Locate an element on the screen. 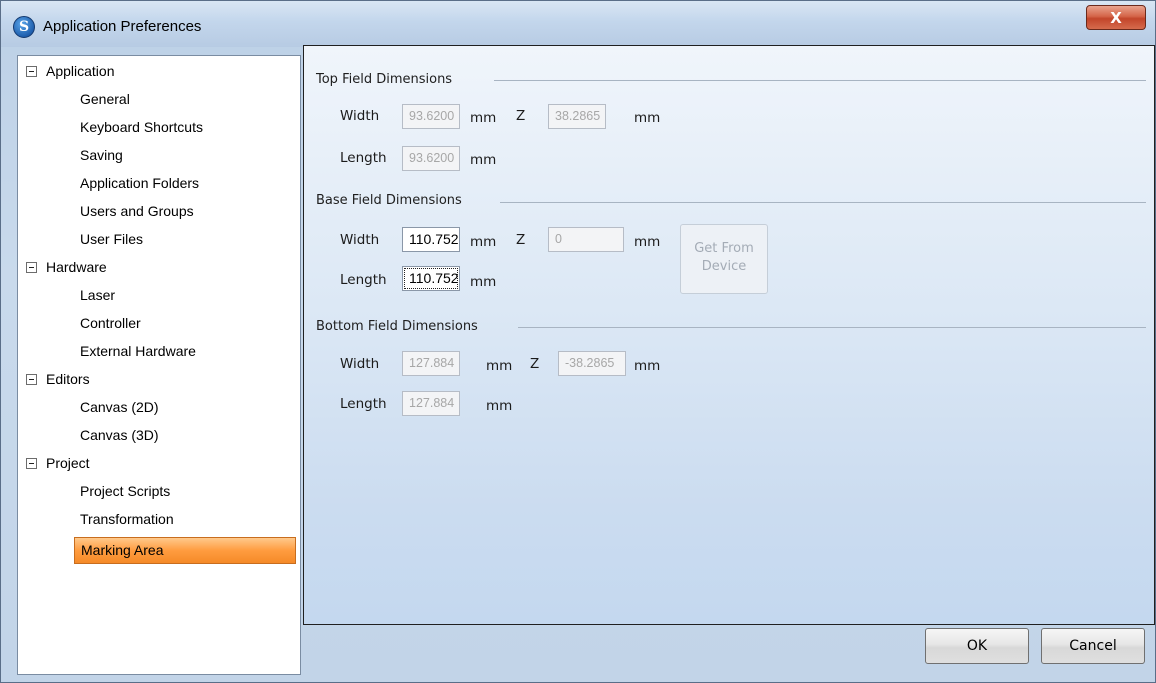 This screenshot has width=1156, height=683. tree-group-application: Application is located at coordinates (70, 71).